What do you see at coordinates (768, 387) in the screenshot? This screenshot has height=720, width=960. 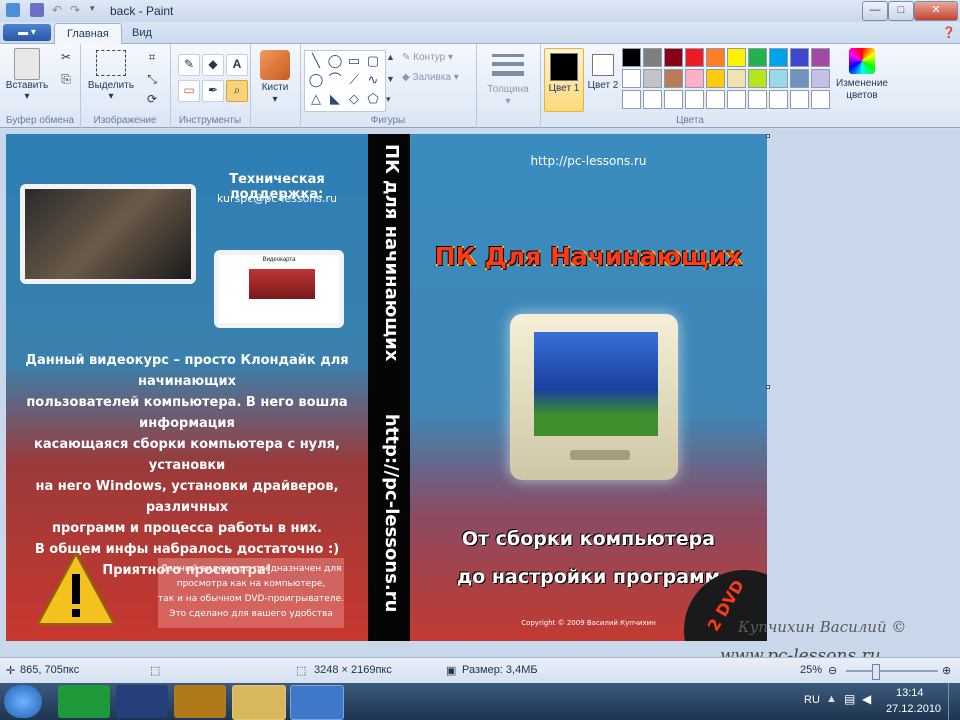 I see `resize-handle-right` at bounding box center [768, 387].